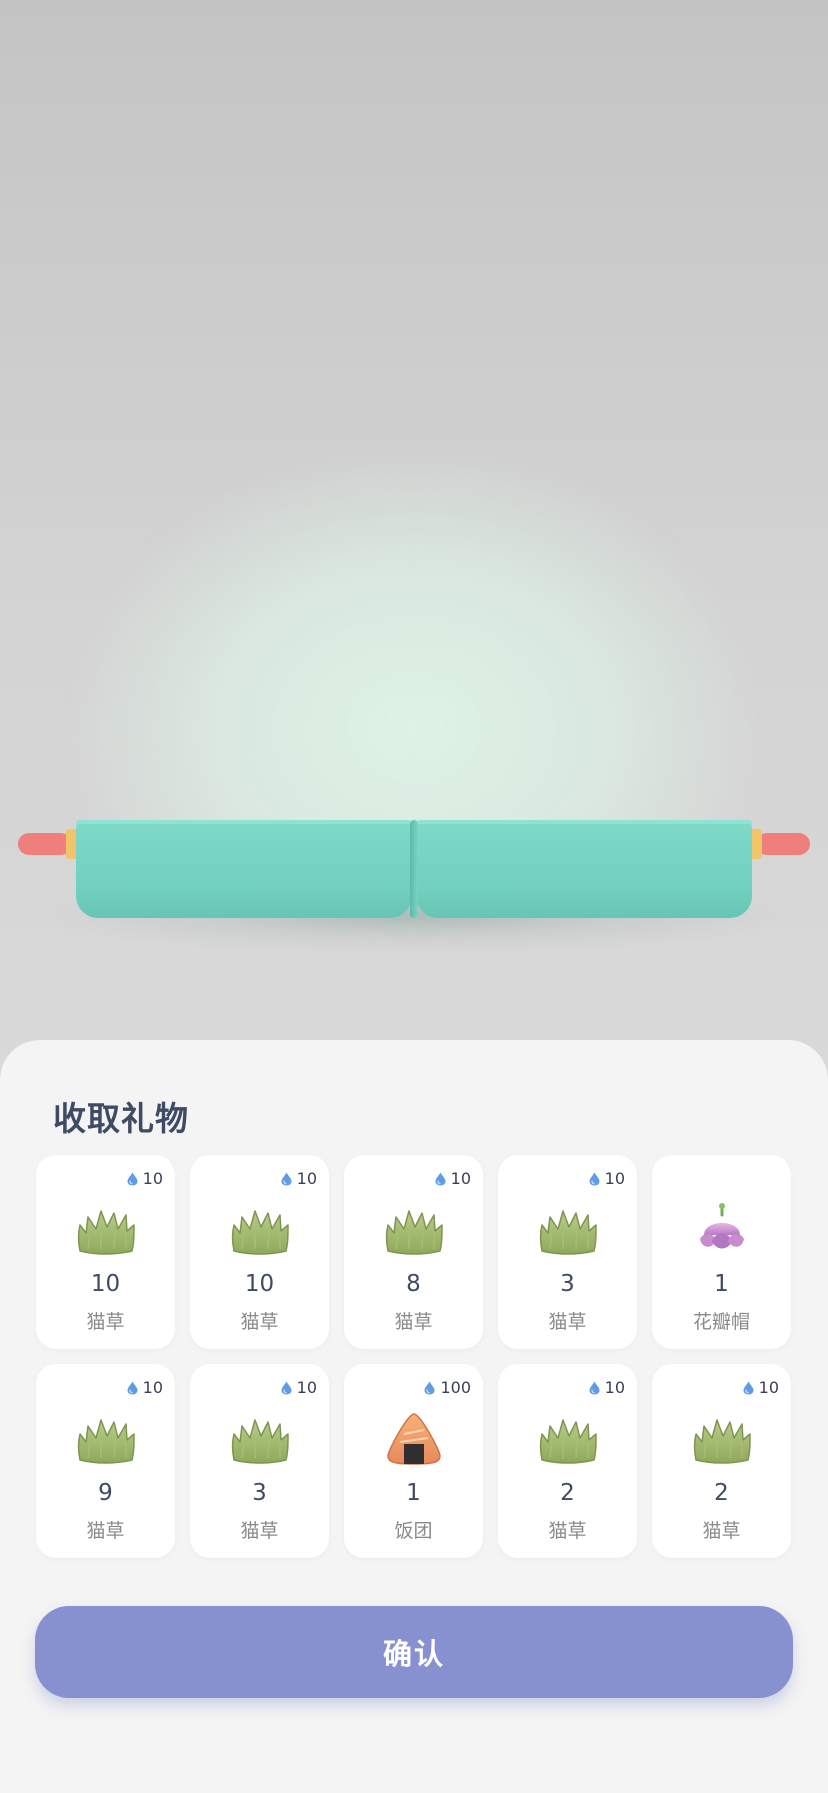  What do you see at coordinates (722, 1229) in the screenshot?
I see `petal-hat-icon` at bounding box center [722, 1229].